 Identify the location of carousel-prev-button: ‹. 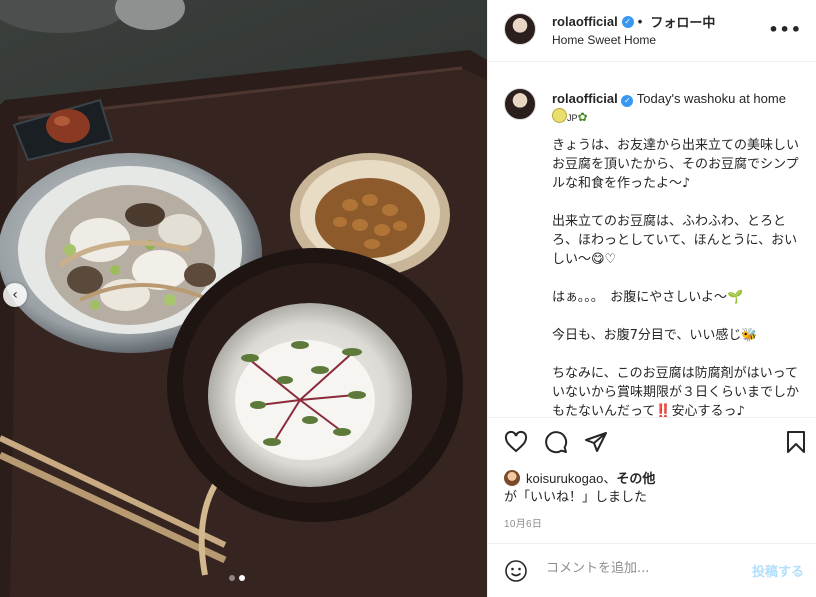
(15, 295).